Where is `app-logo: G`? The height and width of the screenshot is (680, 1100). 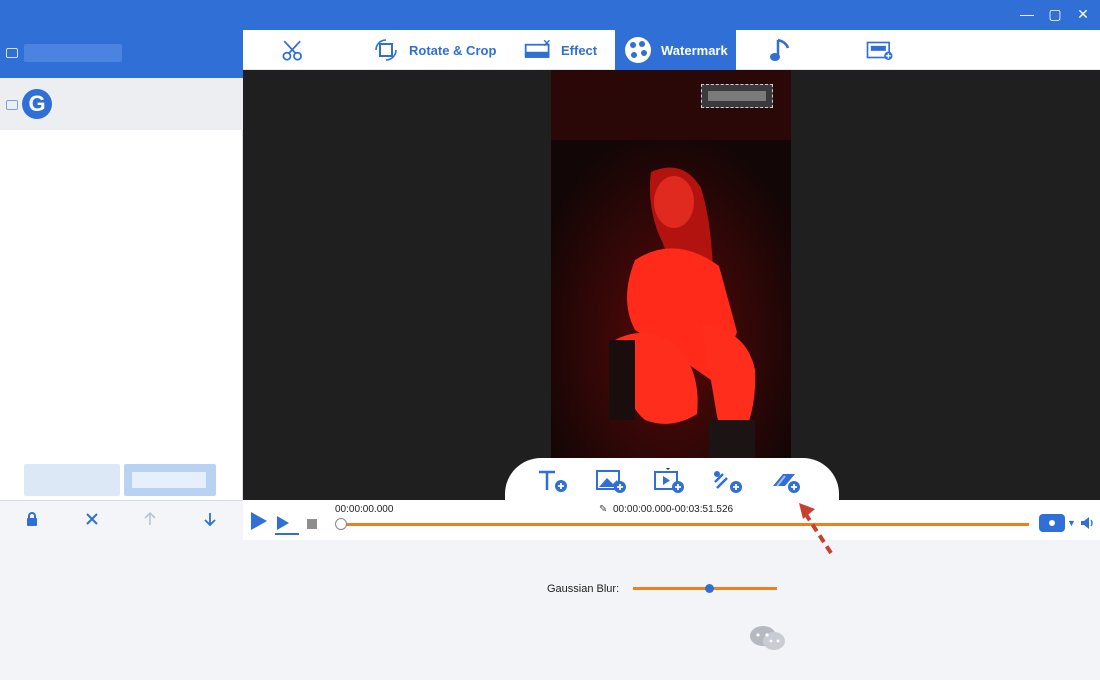
app-logo: G is located at coordinates (37, 104).